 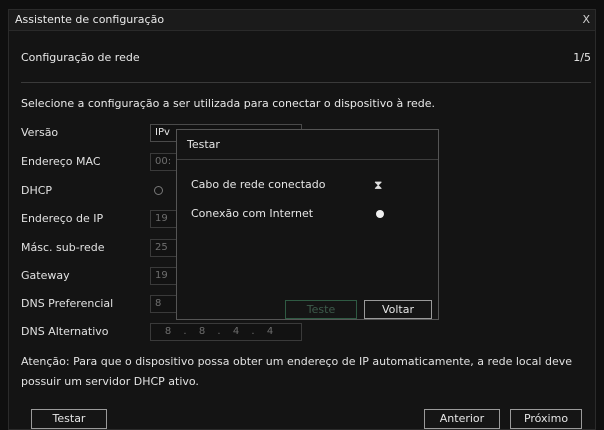 What do you see at coordinates (378, 185) in the screenshot?
I see `hourglass-icon: ⧗` at bounding box center [378, 185].